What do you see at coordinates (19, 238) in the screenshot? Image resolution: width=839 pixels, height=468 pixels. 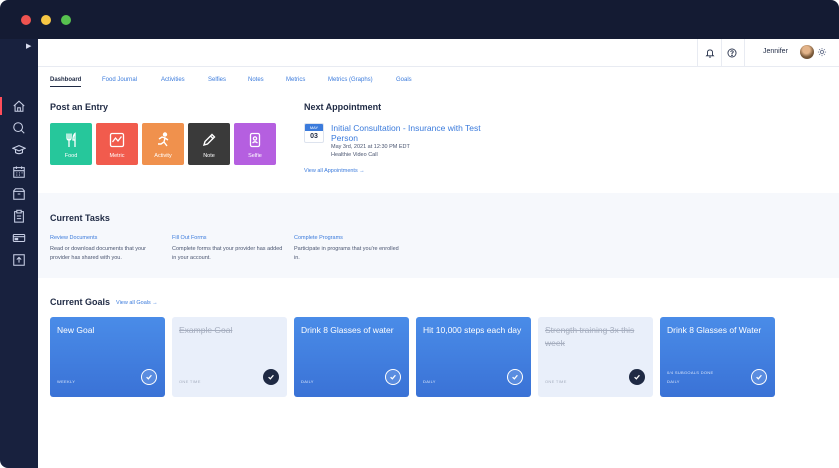 I see `card-icon` at bounding box center [19, 238].